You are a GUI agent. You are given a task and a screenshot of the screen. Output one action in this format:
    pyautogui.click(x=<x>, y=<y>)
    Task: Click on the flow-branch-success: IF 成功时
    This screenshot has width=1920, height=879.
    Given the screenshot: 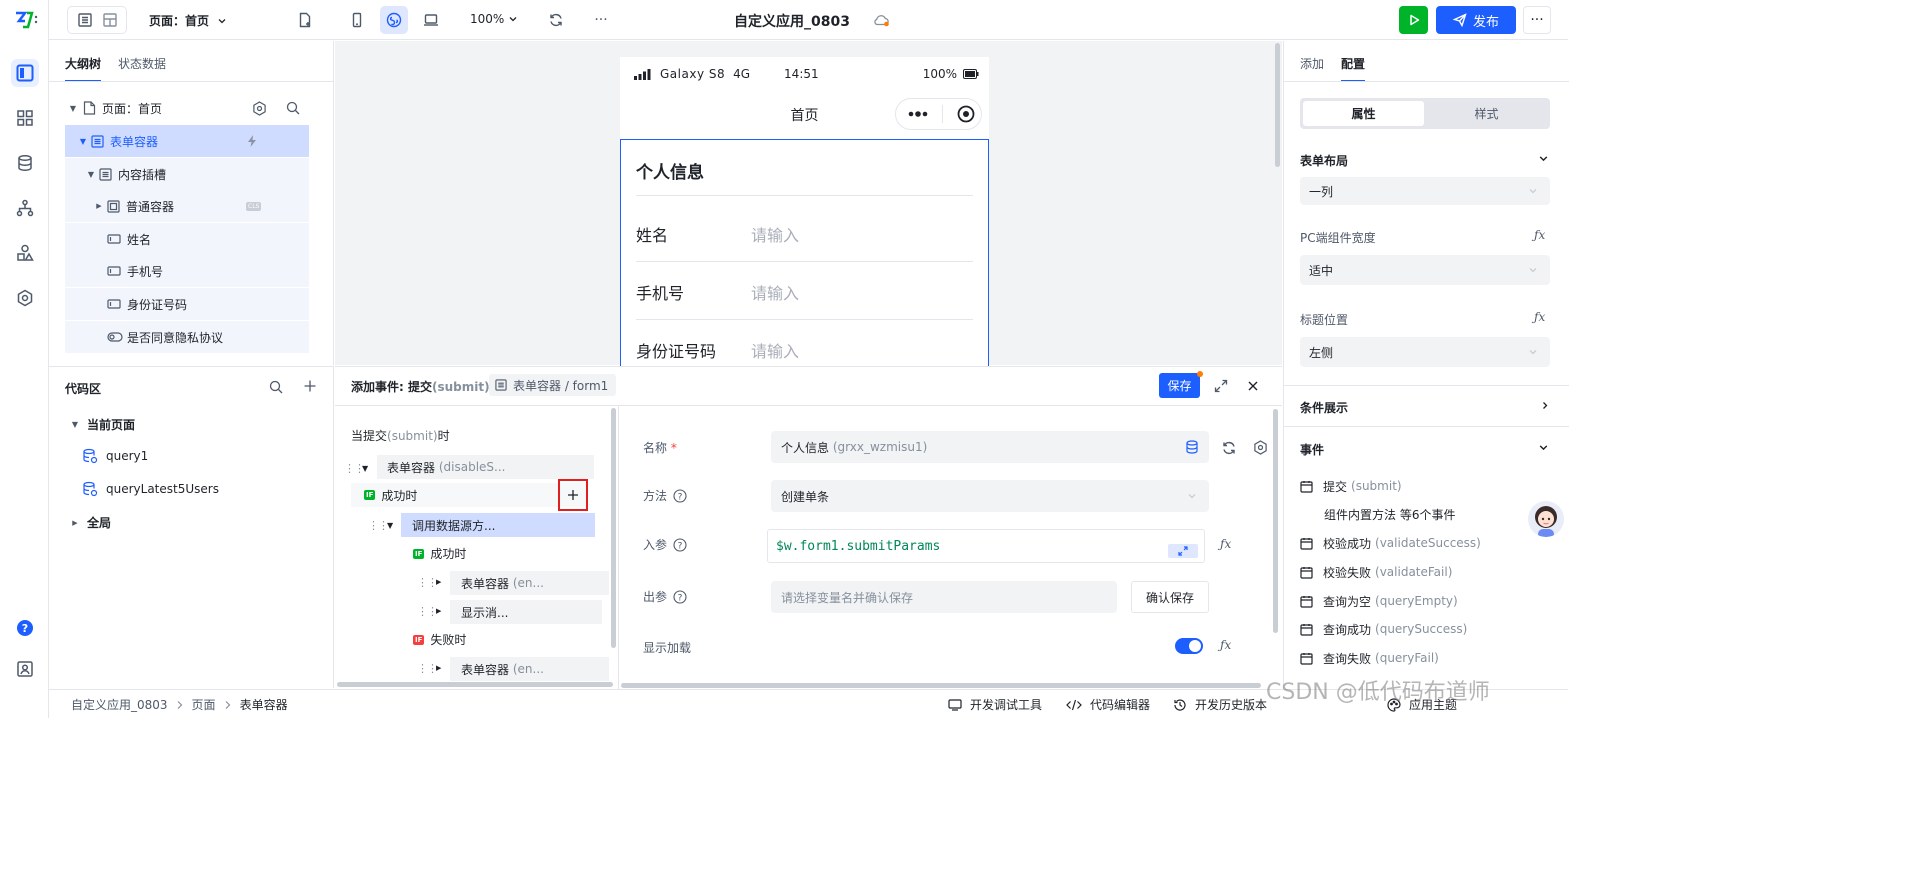 What is the action you would take?
    pyautogui.click(x=469, y=495)
    